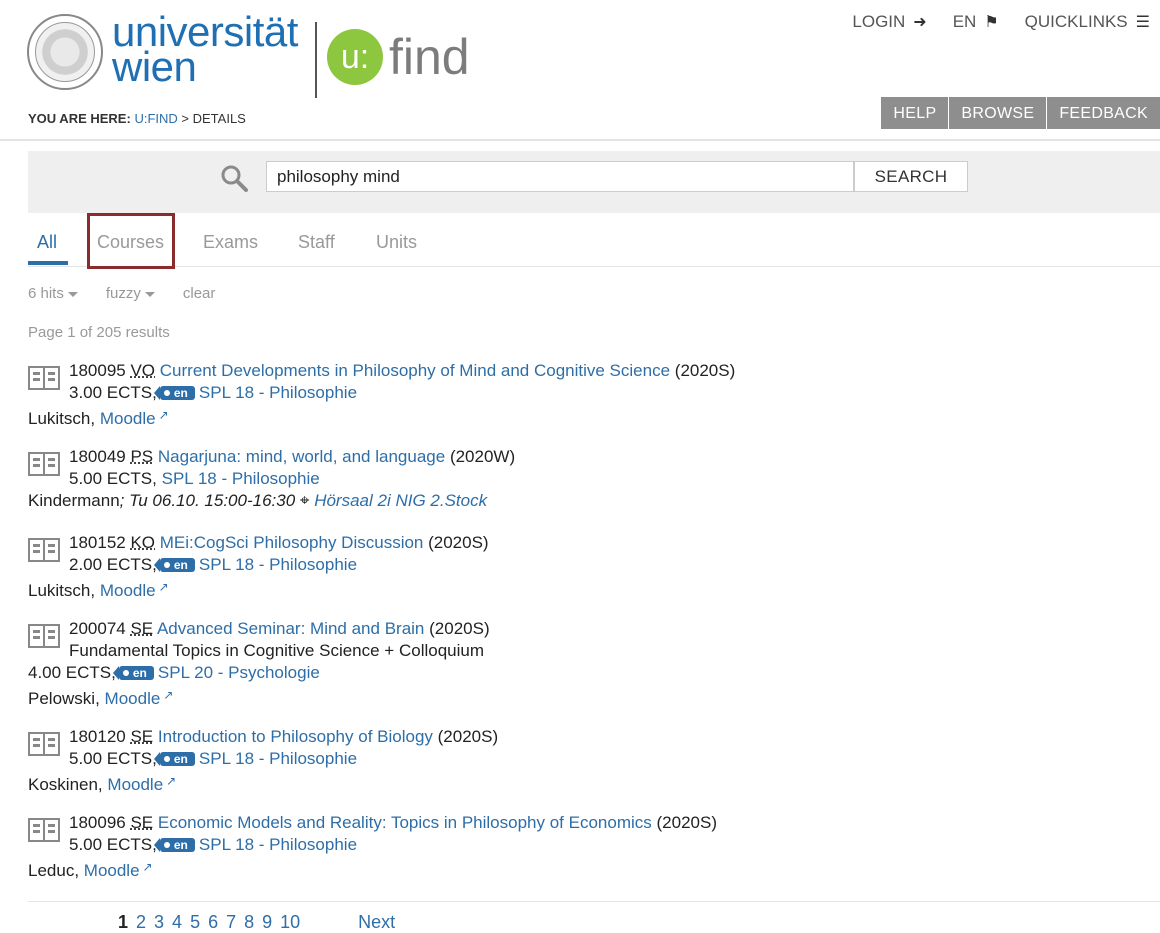  What do you see at coordinates (267, 922) in the screenshot?
I see `page-link: 9` at bounding box center [267, 922].